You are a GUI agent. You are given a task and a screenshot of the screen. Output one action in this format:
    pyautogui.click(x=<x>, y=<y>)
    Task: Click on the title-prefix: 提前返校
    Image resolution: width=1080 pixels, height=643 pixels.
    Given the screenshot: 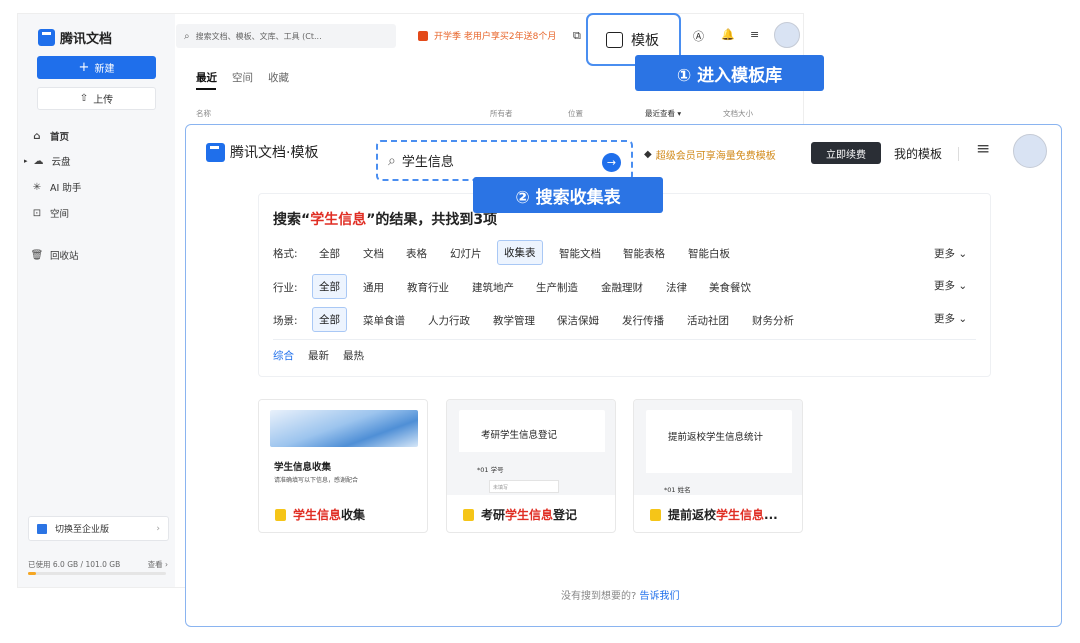 What is the action you would take?
    pyautogui.click(x=692, y=515)
    